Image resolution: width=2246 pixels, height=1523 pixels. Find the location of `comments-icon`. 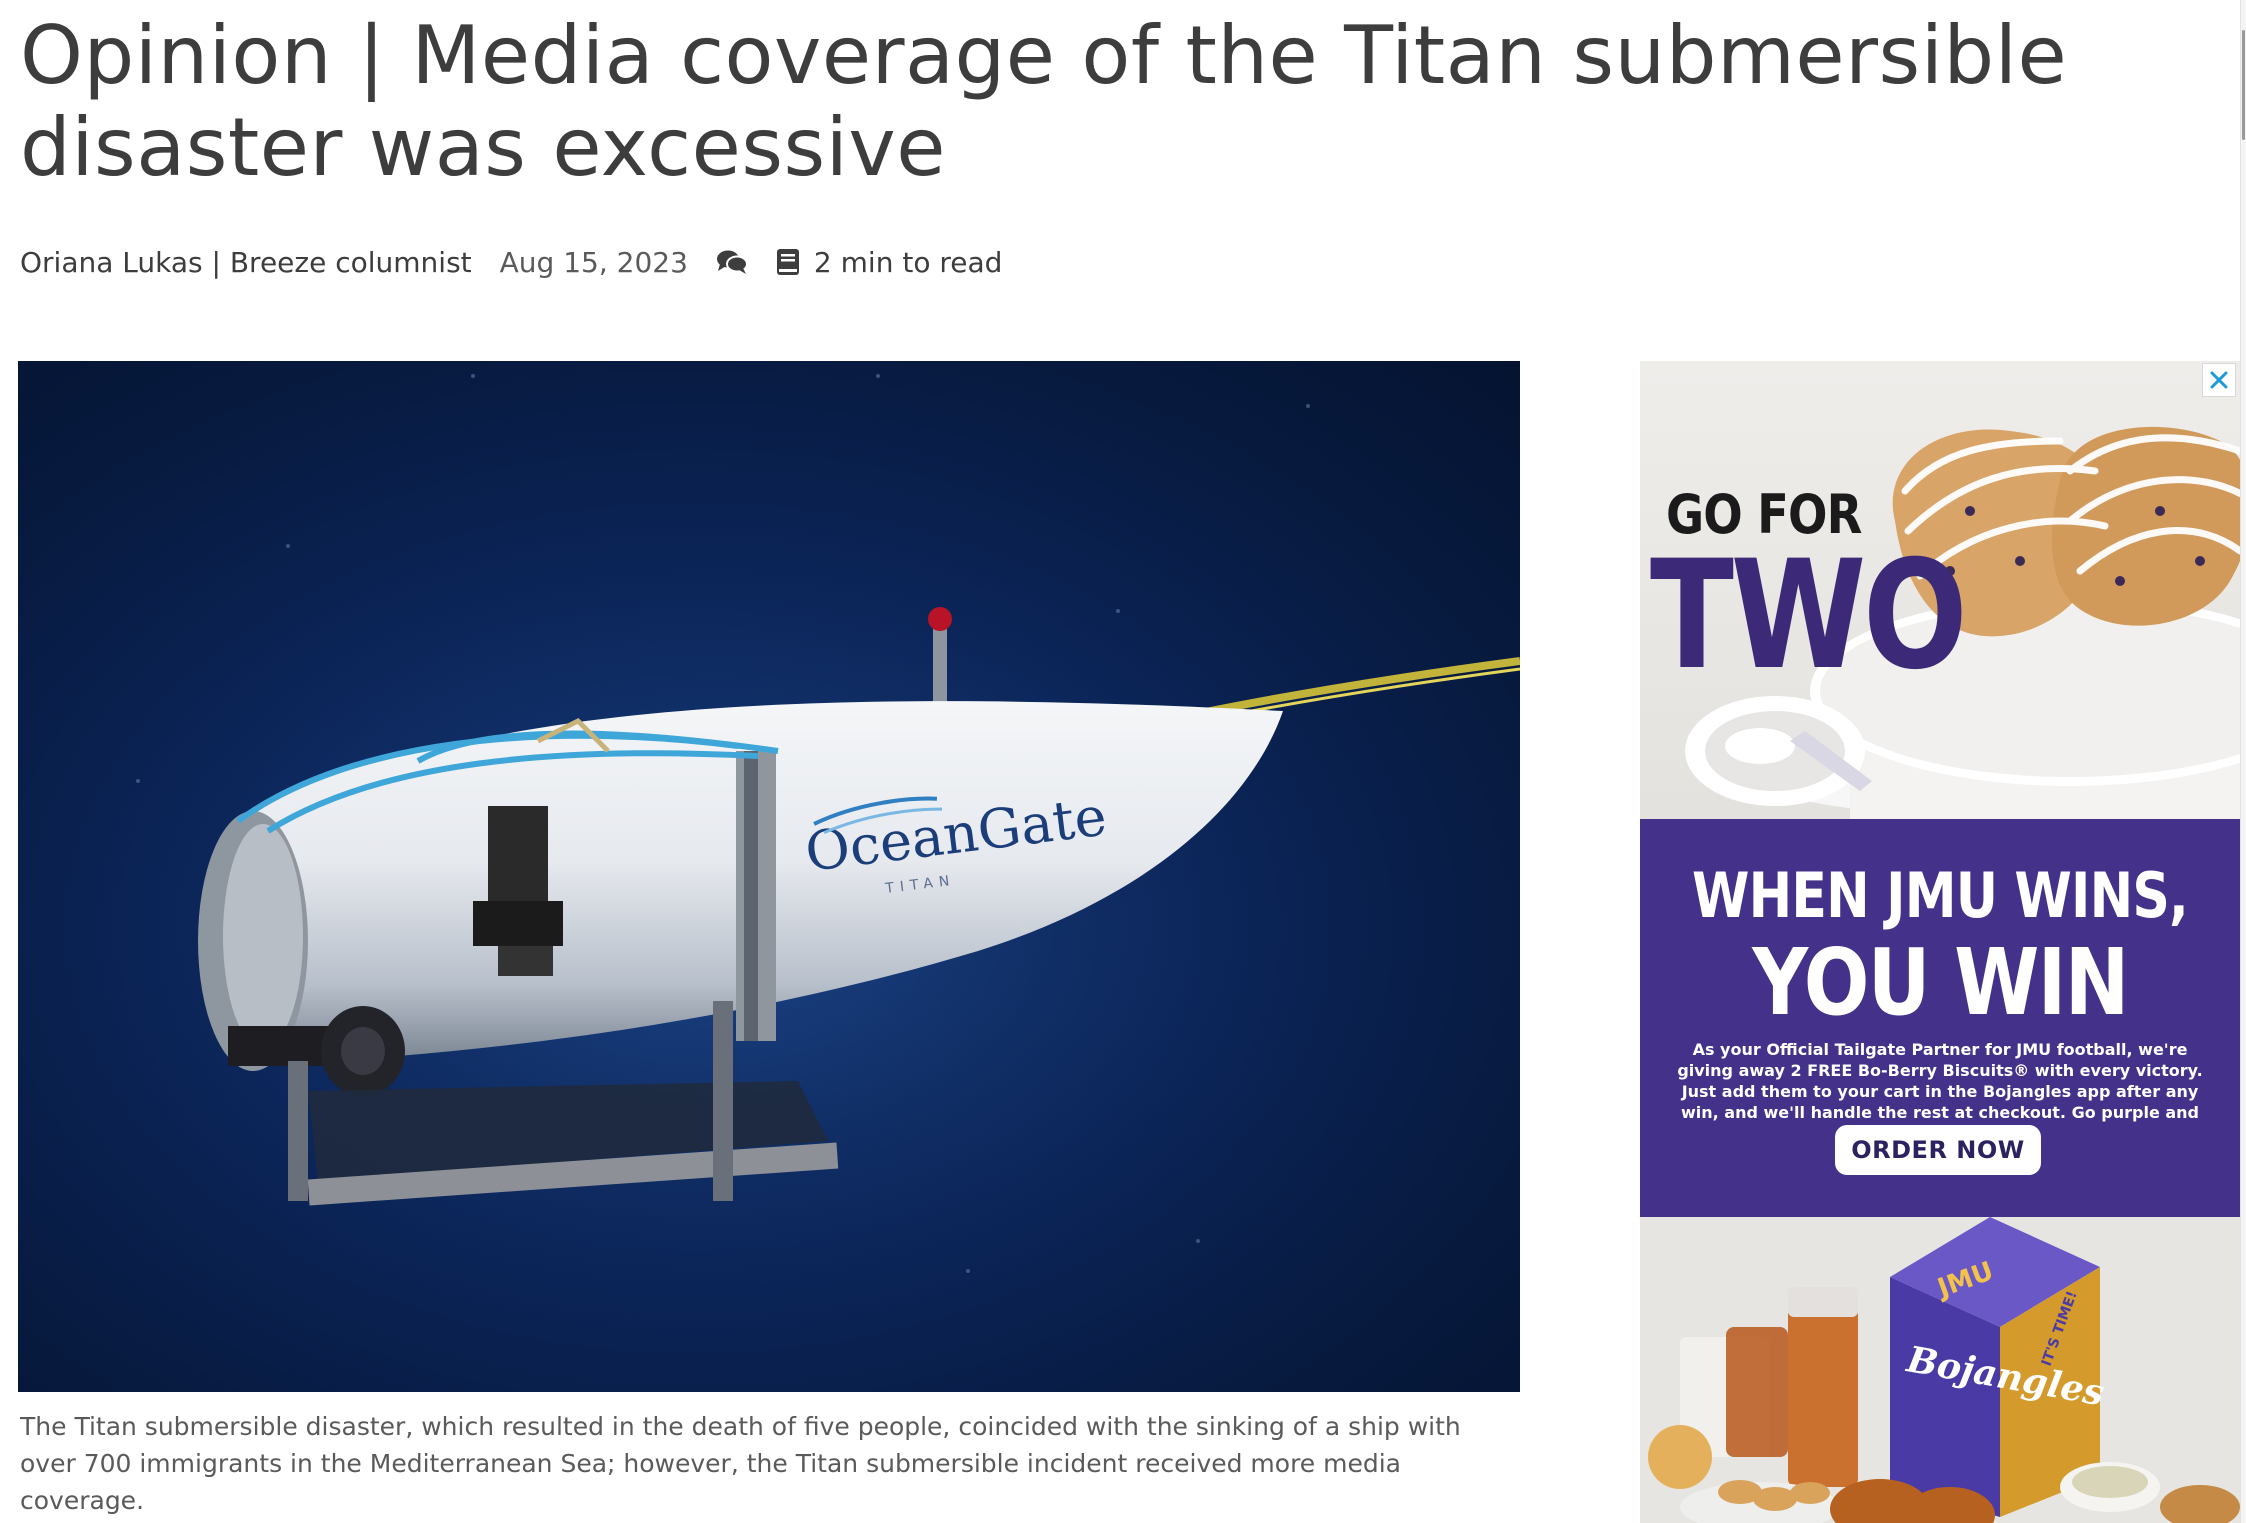

comments-icon is located at coordinates (732, 262).